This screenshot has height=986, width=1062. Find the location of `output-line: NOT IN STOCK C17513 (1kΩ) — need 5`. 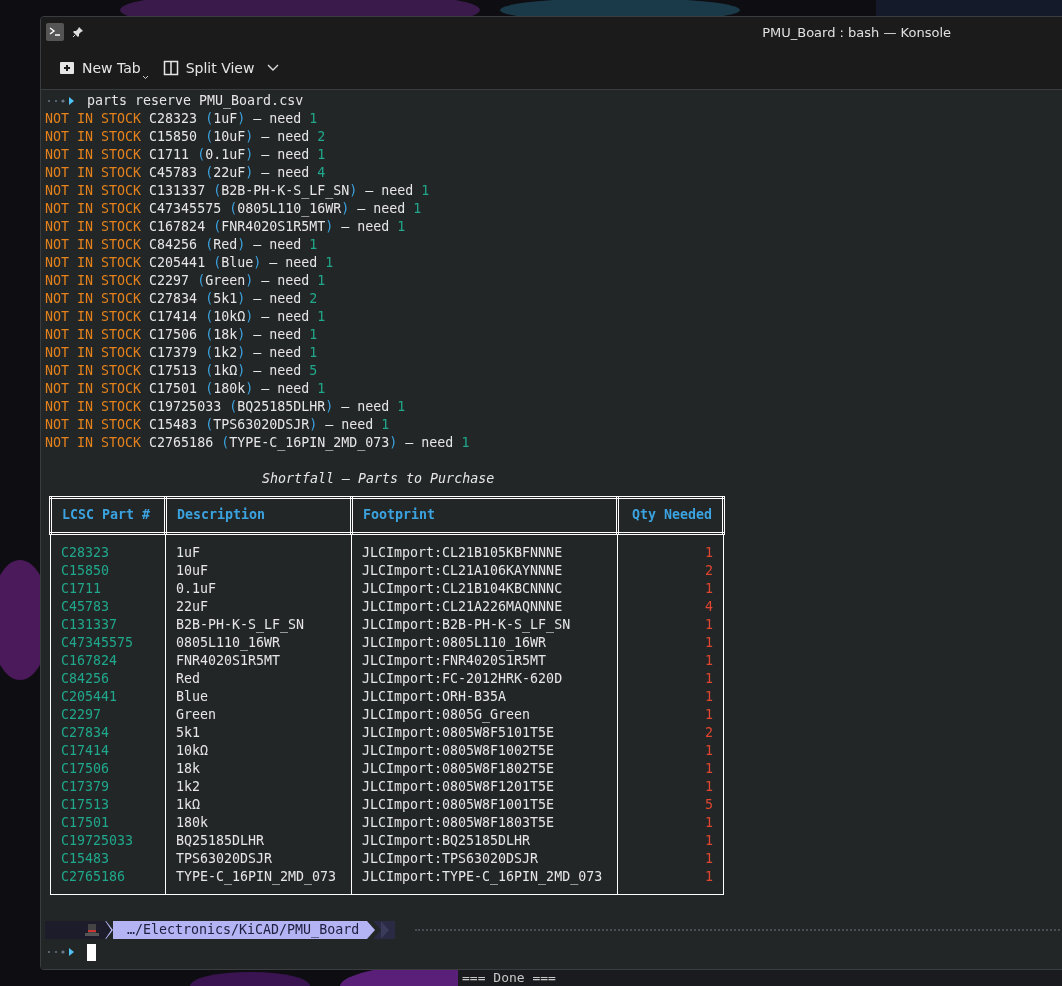

output-line: NOT IN STOCK C17513 (1kΩ) — need 5 is located at coordinates (181, 371).